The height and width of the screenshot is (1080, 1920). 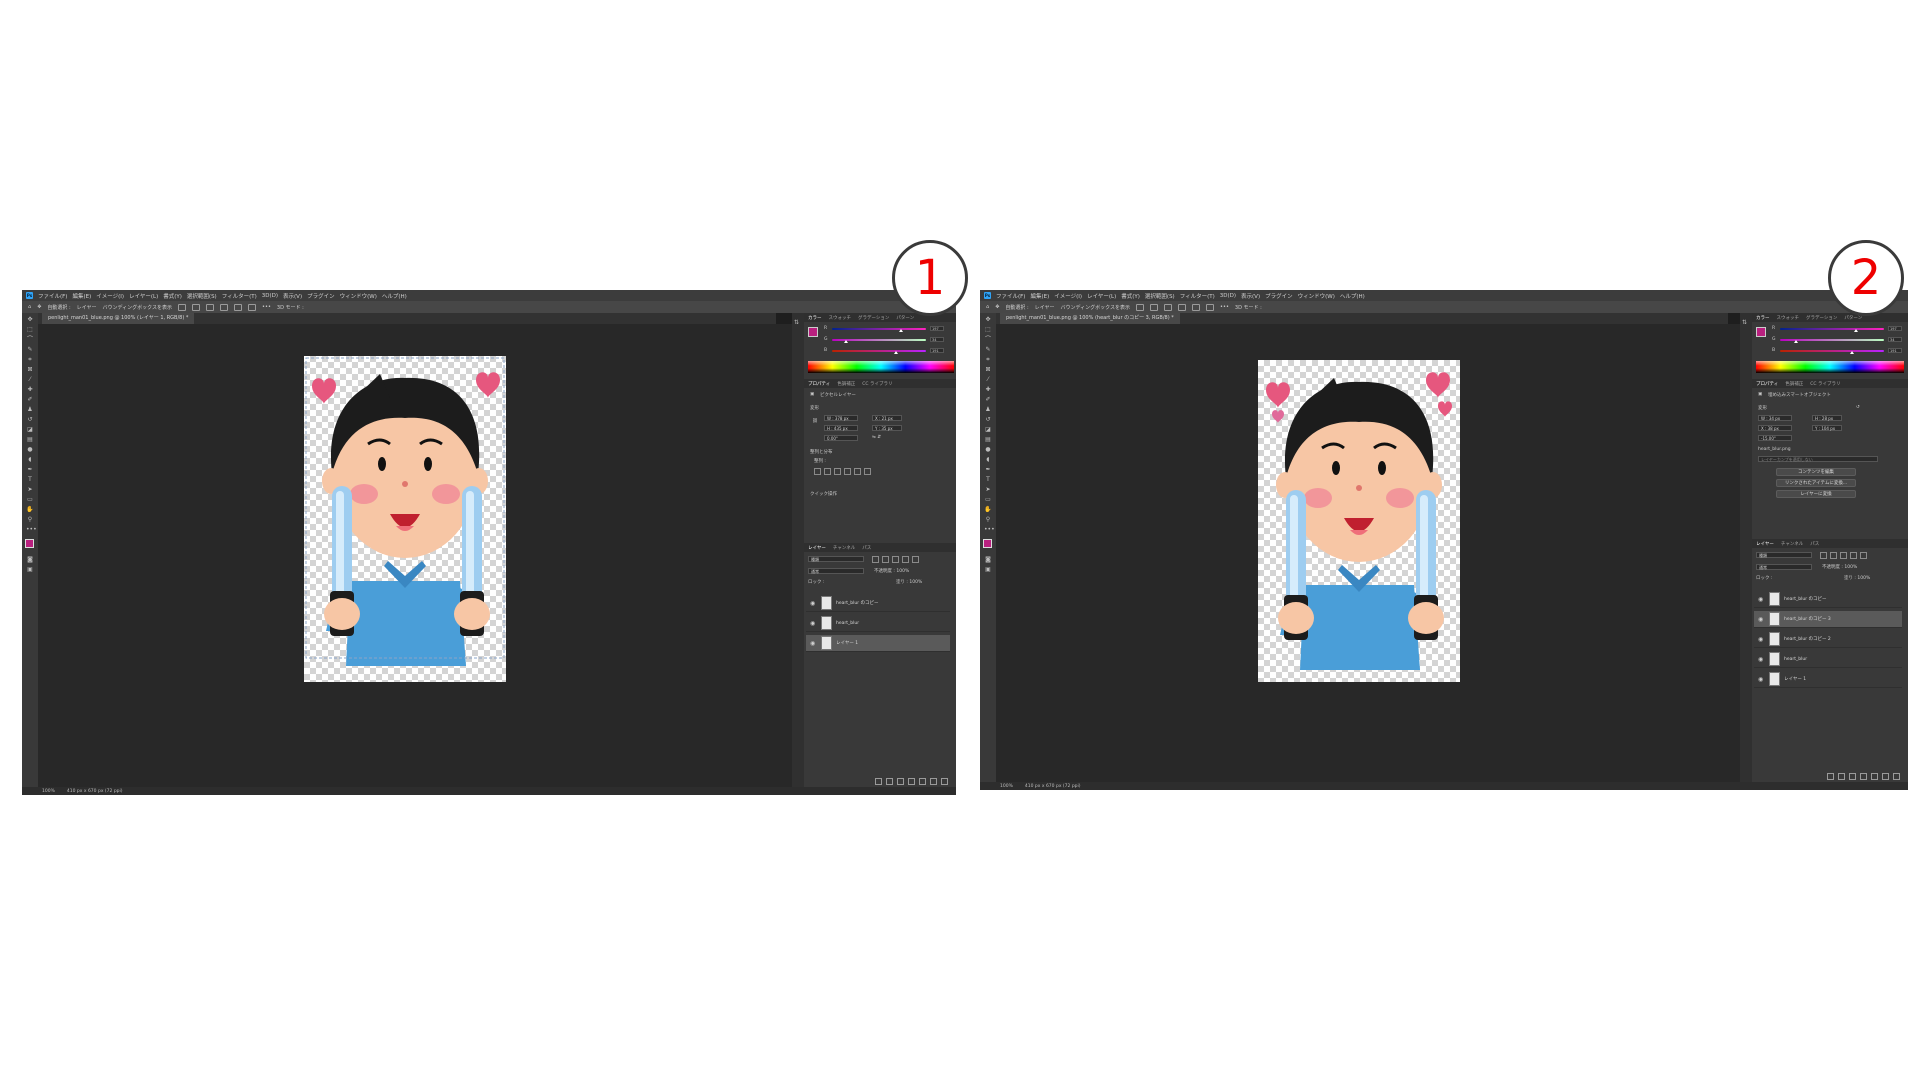 What do you see at coordinates (358, 296) in the screenshot?
I see `menu-window: ウィンドウ(W)` at bounding box center [358, 296].